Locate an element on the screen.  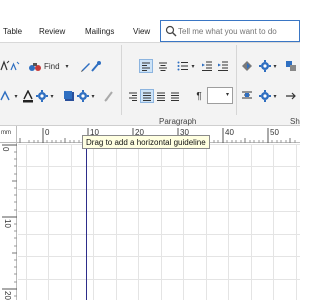
align-center-icon is located at coordinates (163, 66).